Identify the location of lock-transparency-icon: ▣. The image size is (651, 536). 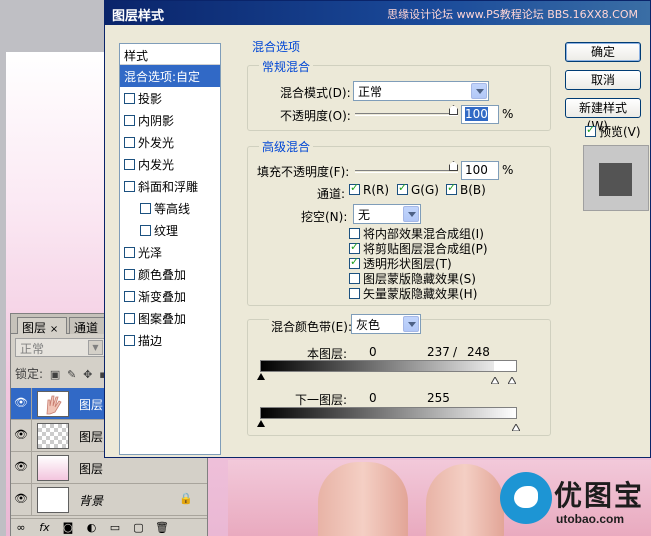
(55, 374).